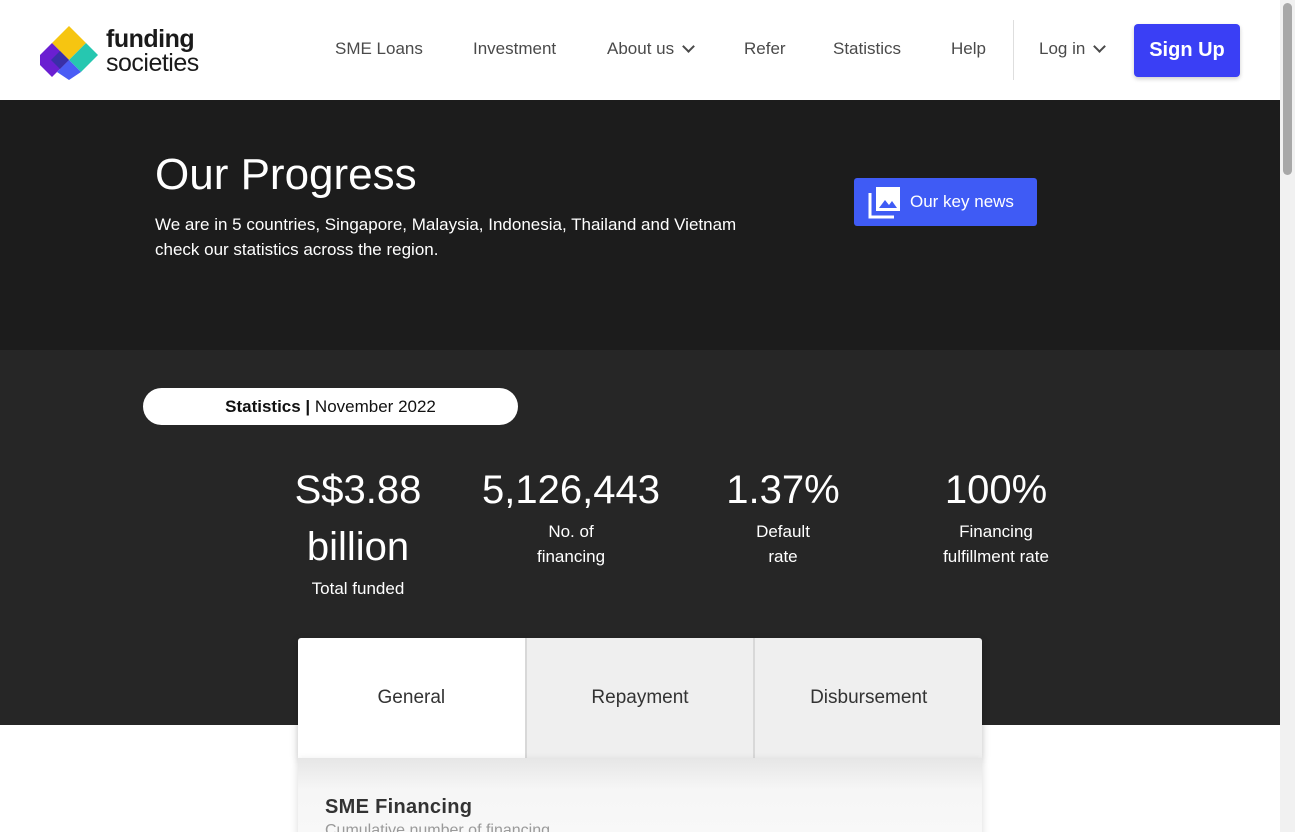 Image resolution: width=1295 pixels, height=832 pixels. Describe the element at coordinates (996, 531) in the screenshot. I see `stat-label: Financing` at that location.